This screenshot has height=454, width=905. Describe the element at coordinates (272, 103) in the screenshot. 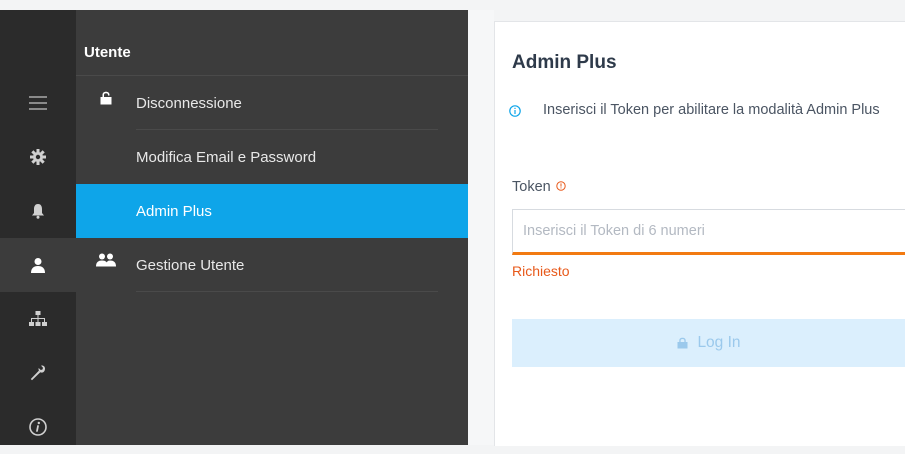

I see `menu-item-disconnessione: Disconnessione` at that location.